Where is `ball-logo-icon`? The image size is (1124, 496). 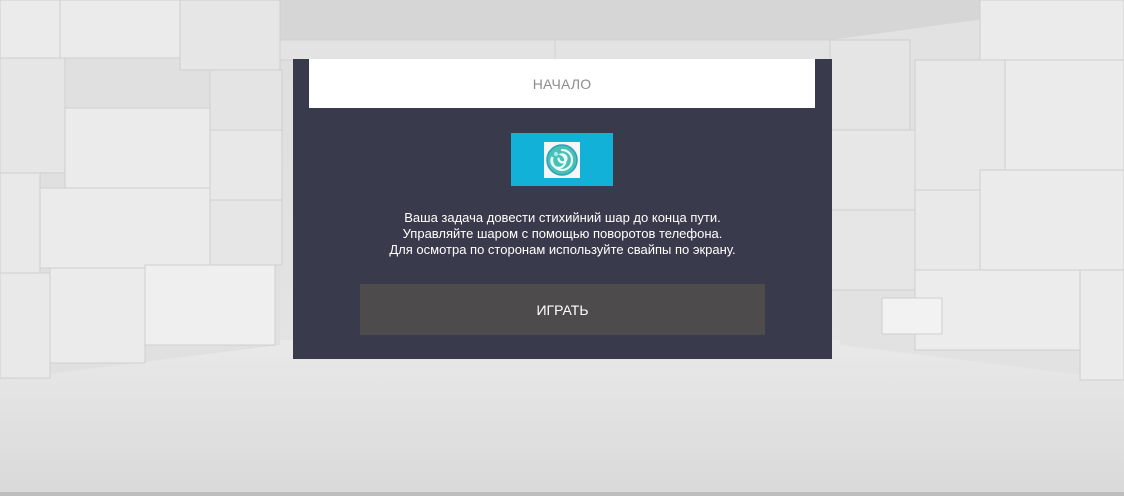
ball-logo-icon is located at coordinates (562, 159).